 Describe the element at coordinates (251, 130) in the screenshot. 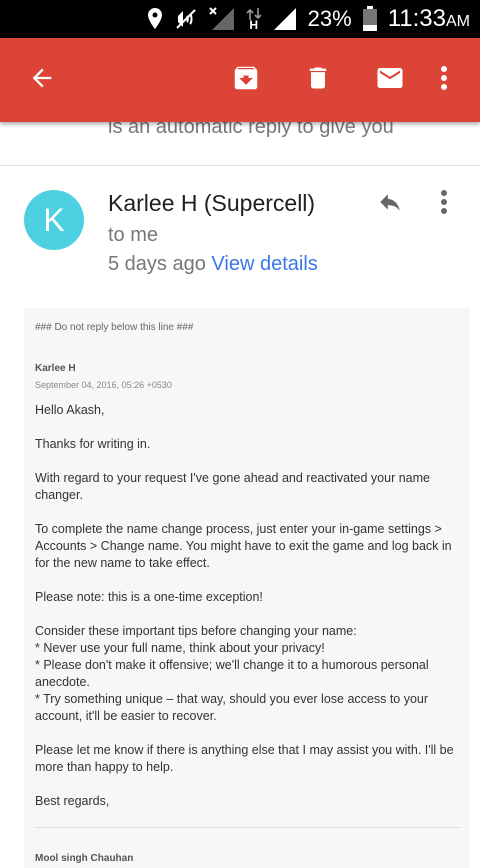

I see `previous-message-snippet: is an automatic reply to give you` at that location.